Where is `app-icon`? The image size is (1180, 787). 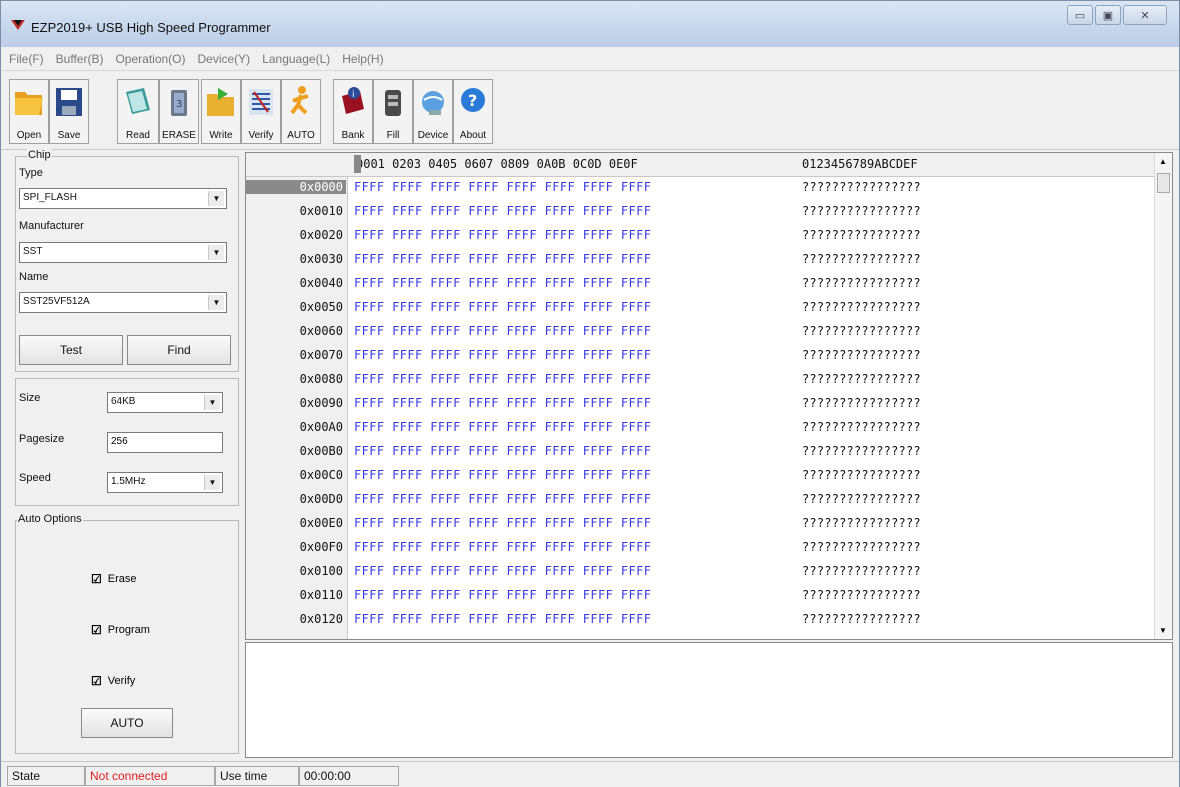
app-icon is located at coordinates (18, 25).